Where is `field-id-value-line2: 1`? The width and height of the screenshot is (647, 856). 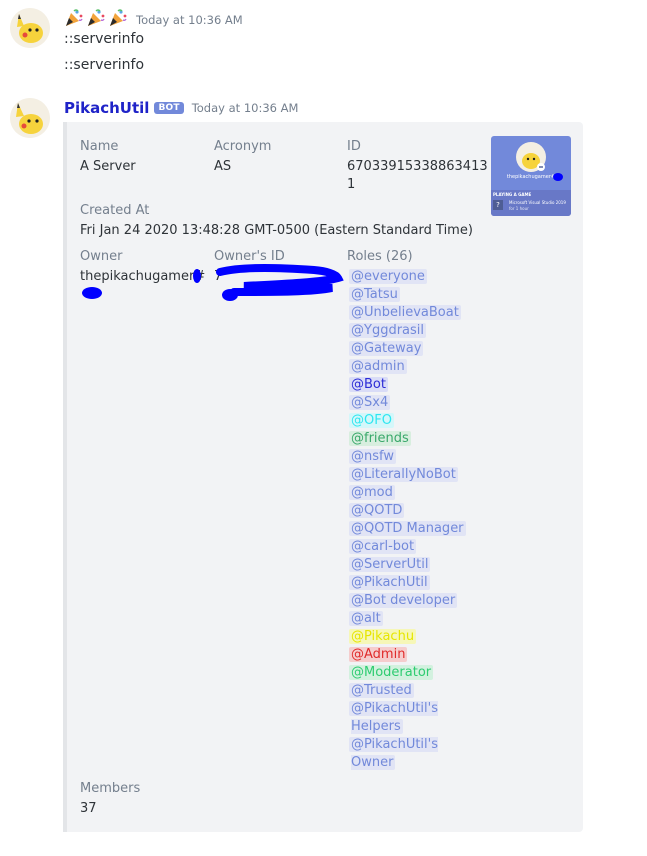
field-id-value-line2: 1 is located at coordinates (351, 184).